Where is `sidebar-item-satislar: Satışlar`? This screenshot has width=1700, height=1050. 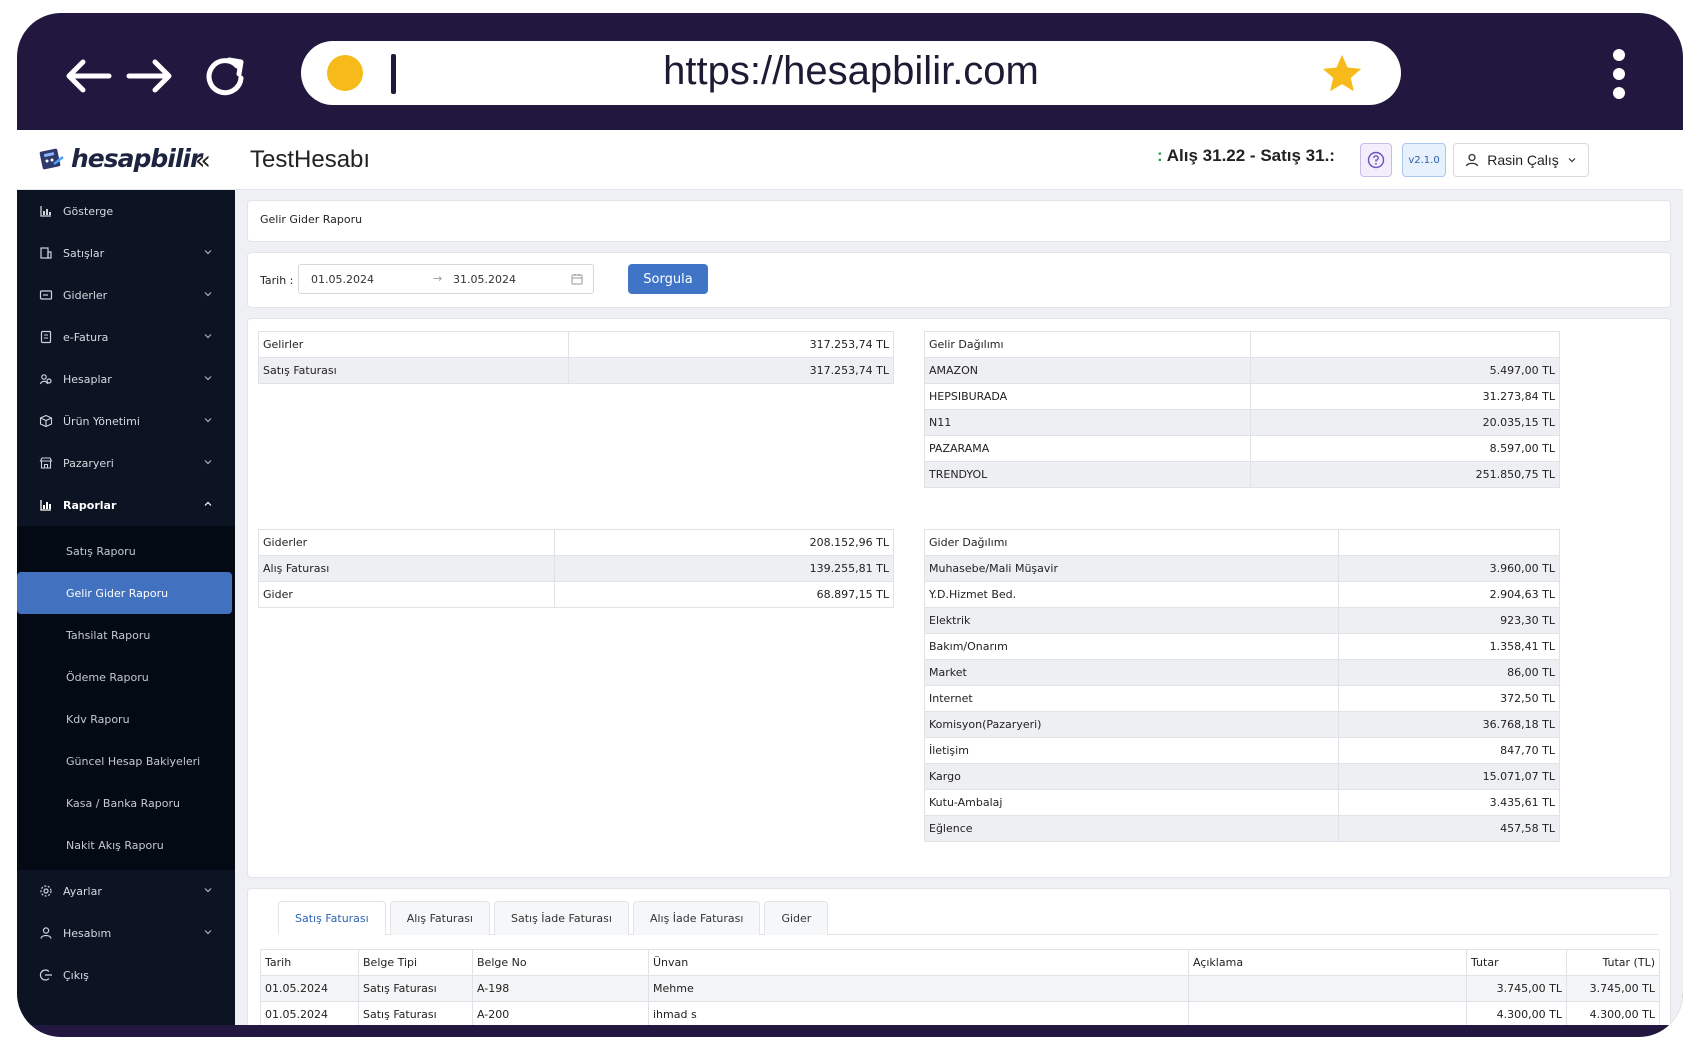
sidebar-item-satislar: Satışlar is located at coordinates (126, 253).